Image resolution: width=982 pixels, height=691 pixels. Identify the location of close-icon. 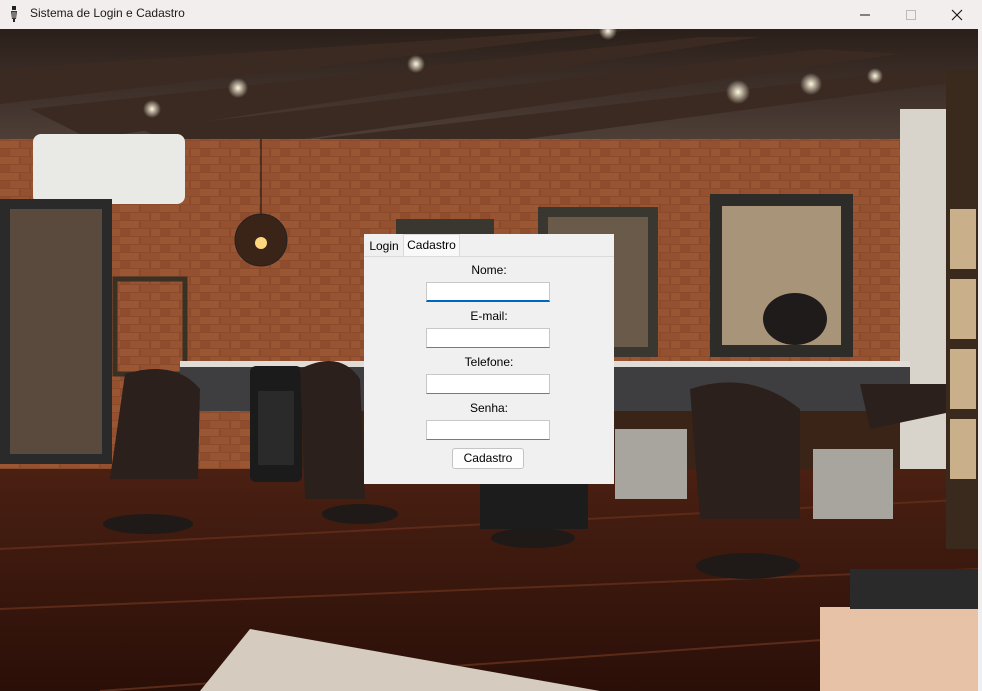
(957, 15).